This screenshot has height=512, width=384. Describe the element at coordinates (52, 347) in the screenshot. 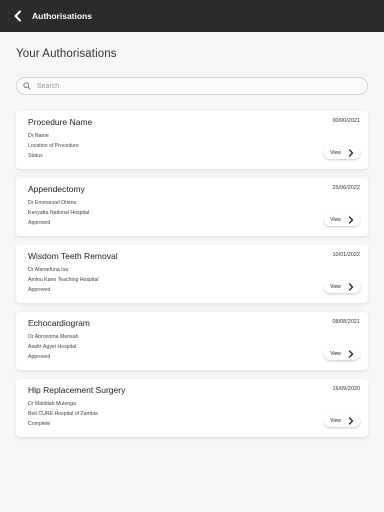

I see `card-location: Asafo-Agyei Hospital` at that location.